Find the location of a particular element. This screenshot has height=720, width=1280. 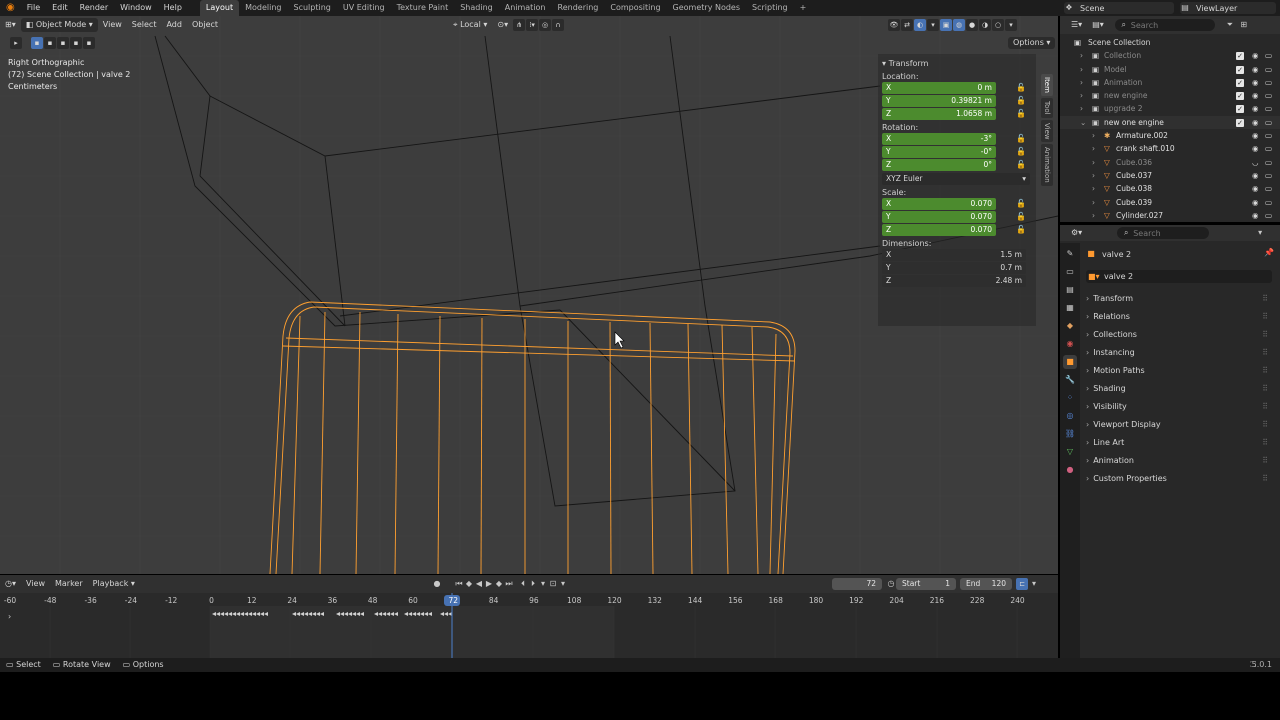

menu-file: File is located at coordinates (33, 8).